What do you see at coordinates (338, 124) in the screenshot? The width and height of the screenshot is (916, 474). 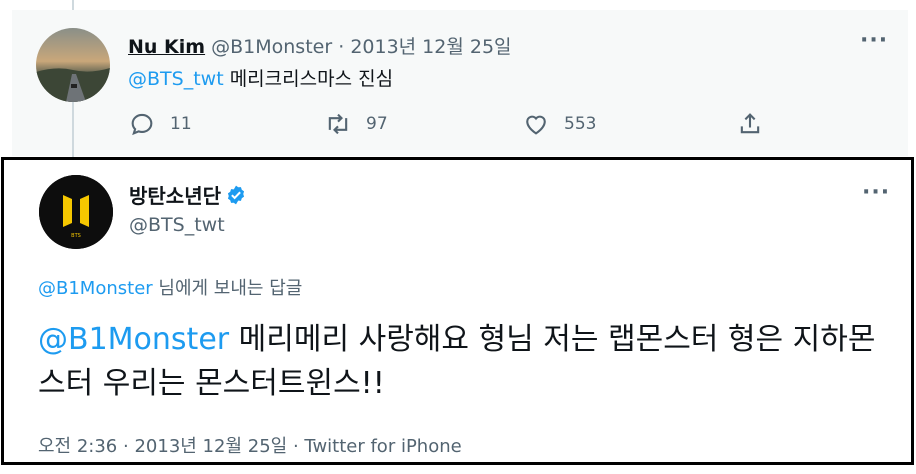 I see `retweet-icon` at bounding box center [338, 124].